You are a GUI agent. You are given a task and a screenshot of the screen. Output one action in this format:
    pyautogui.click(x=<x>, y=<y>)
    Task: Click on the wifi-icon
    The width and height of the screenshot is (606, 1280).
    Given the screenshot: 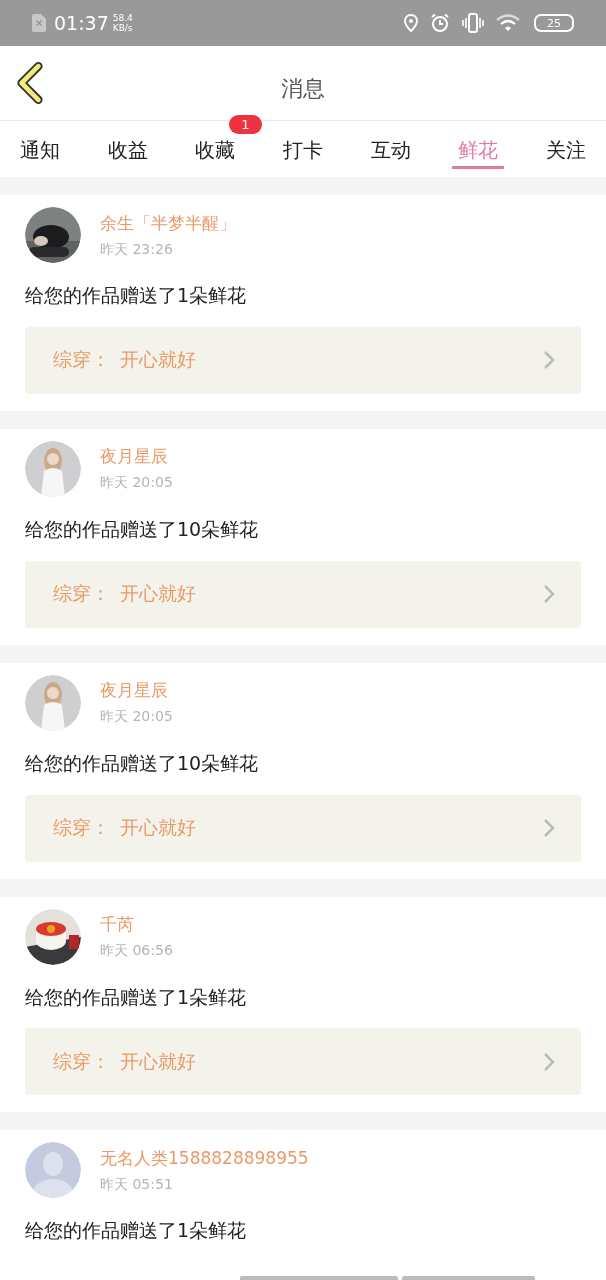 What is the action you would take?
    pyautogui.click(x=509, y=23)
    